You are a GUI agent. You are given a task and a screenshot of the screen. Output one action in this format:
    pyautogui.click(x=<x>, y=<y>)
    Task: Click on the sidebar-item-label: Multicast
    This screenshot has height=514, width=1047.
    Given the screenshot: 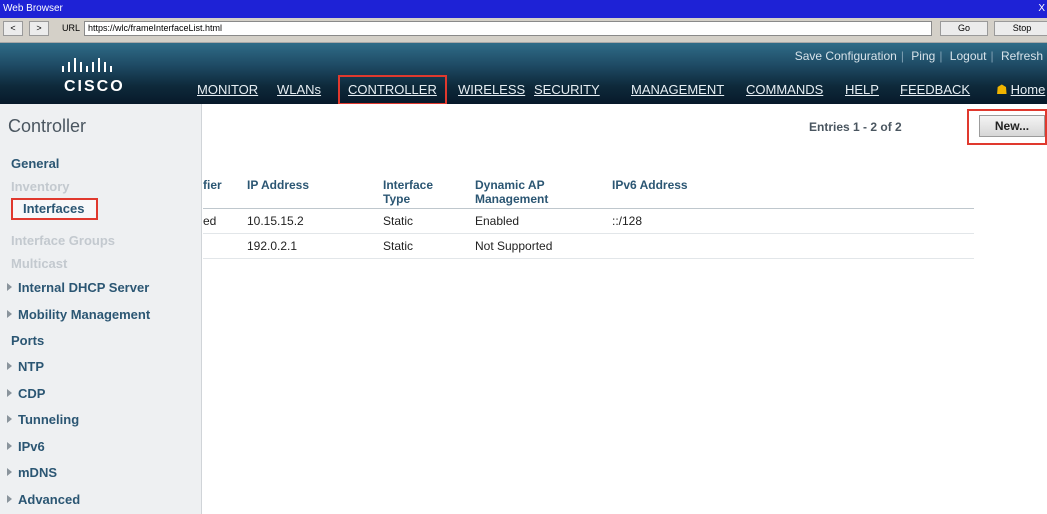 What is the action you would take?
    pyautogui.click(x=39, y=263)
    